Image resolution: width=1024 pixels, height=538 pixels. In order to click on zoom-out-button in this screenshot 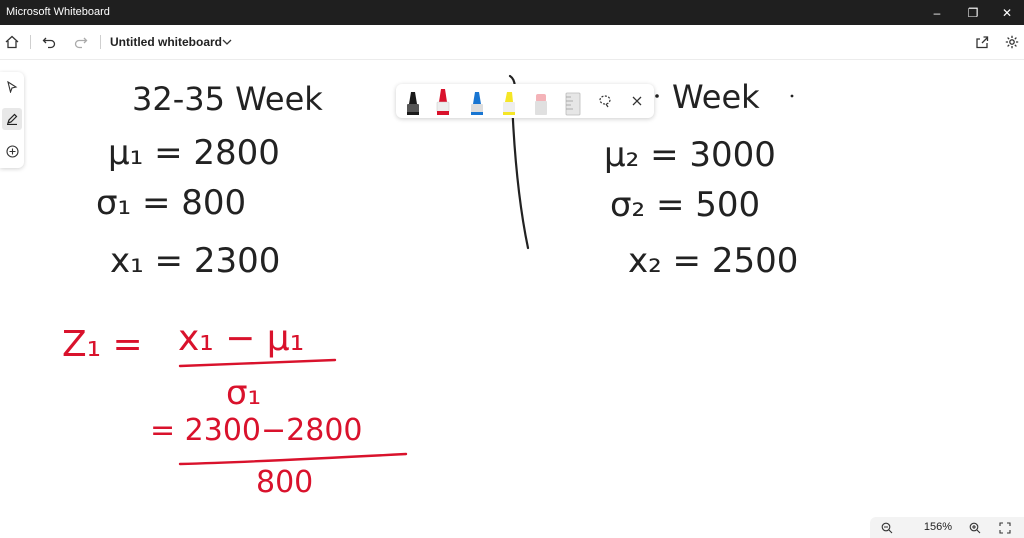, I will do `click(887, 528)`.